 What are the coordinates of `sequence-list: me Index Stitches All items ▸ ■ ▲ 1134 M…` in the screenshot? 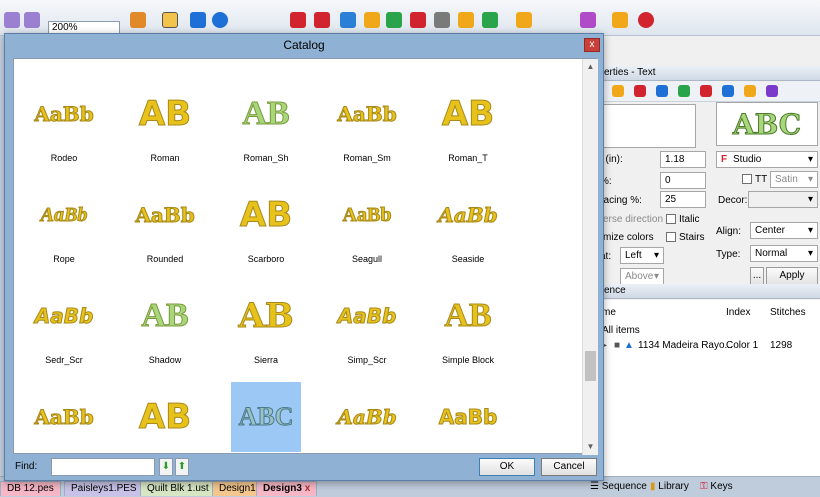 It's located at (709, 388).